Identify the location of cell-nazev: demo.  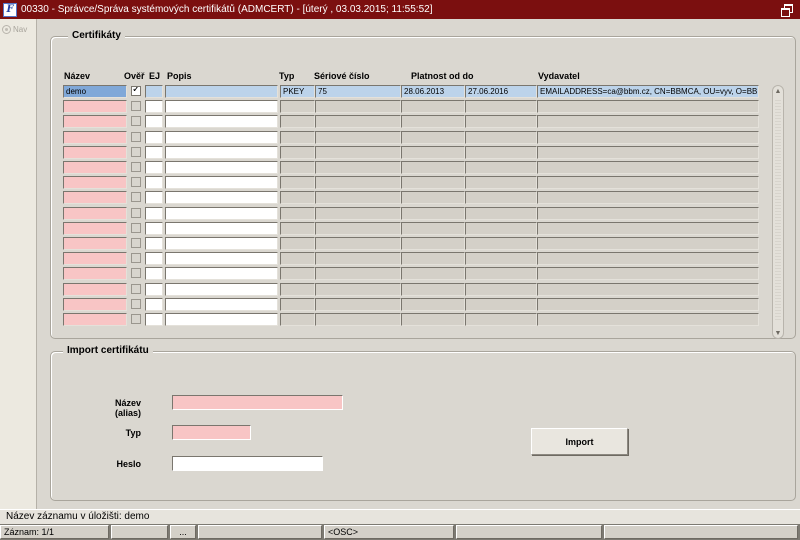
(95, 91).